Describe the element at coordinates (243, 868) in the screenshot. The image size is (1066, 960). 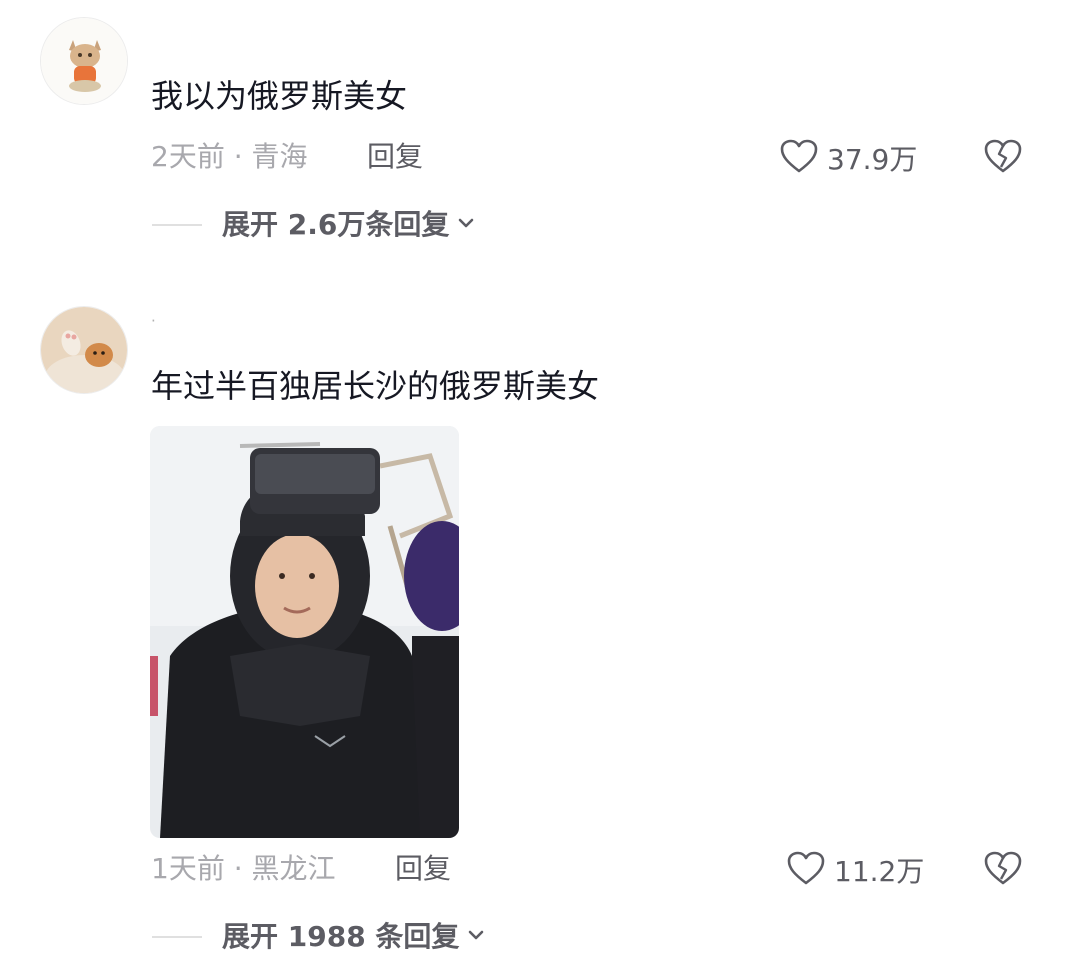
I see `comment-meta: 1天前 · 黑龙江` at that location.